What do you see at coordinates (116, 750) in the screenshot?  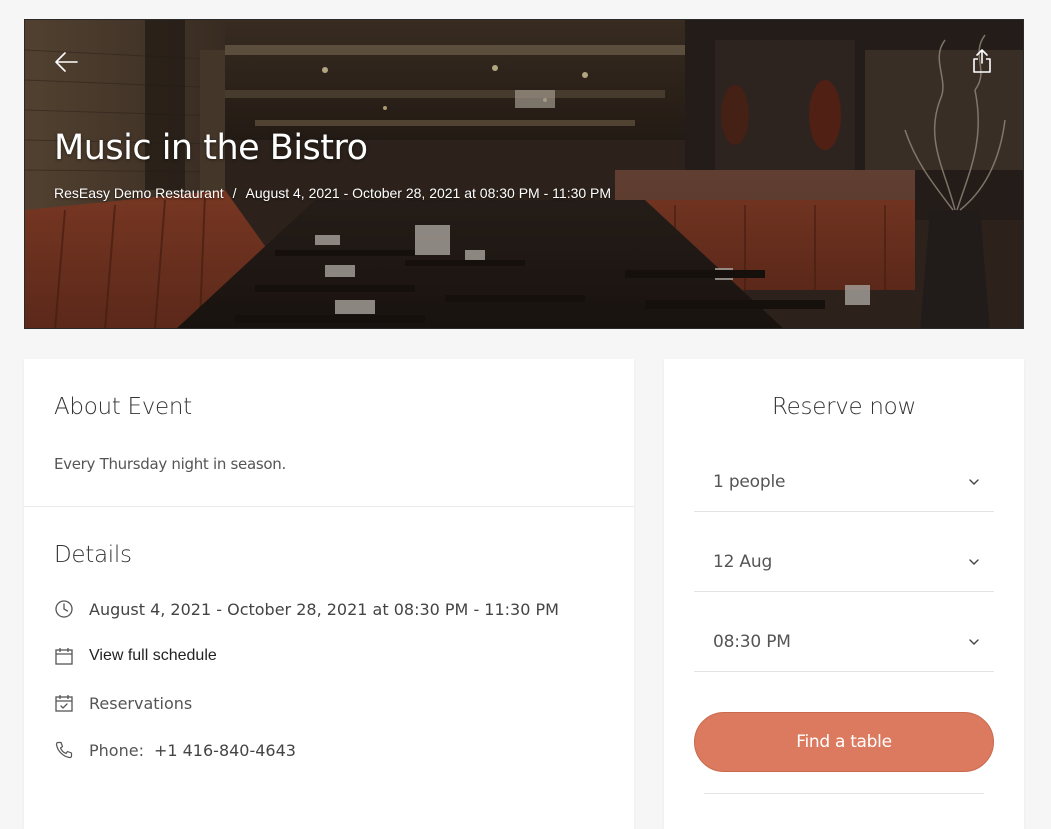 I see `phone-label: Phone:` at bounding box center [116, 750].